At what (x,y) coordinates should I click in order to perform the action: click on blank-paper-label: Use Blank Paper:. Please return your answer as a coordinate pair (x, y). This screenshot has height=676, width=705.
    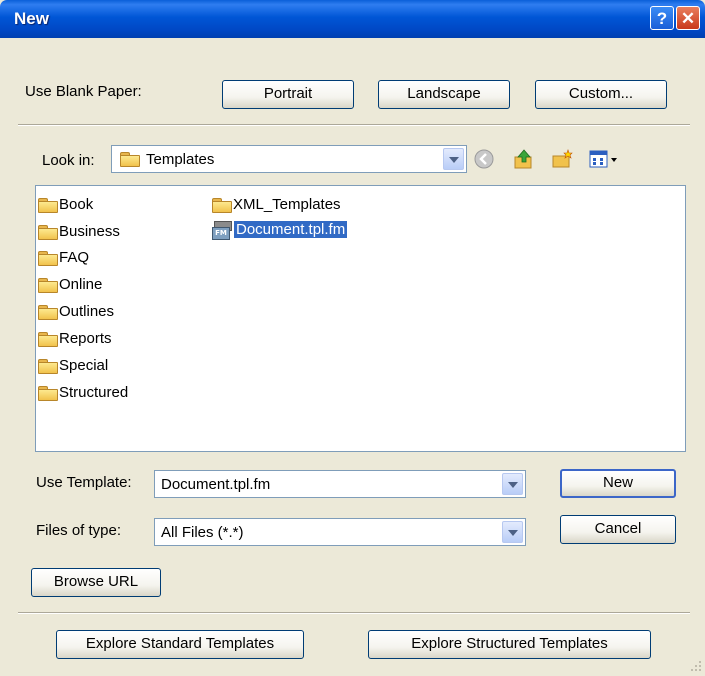
    Looking at the image, I should click on (83, 91).